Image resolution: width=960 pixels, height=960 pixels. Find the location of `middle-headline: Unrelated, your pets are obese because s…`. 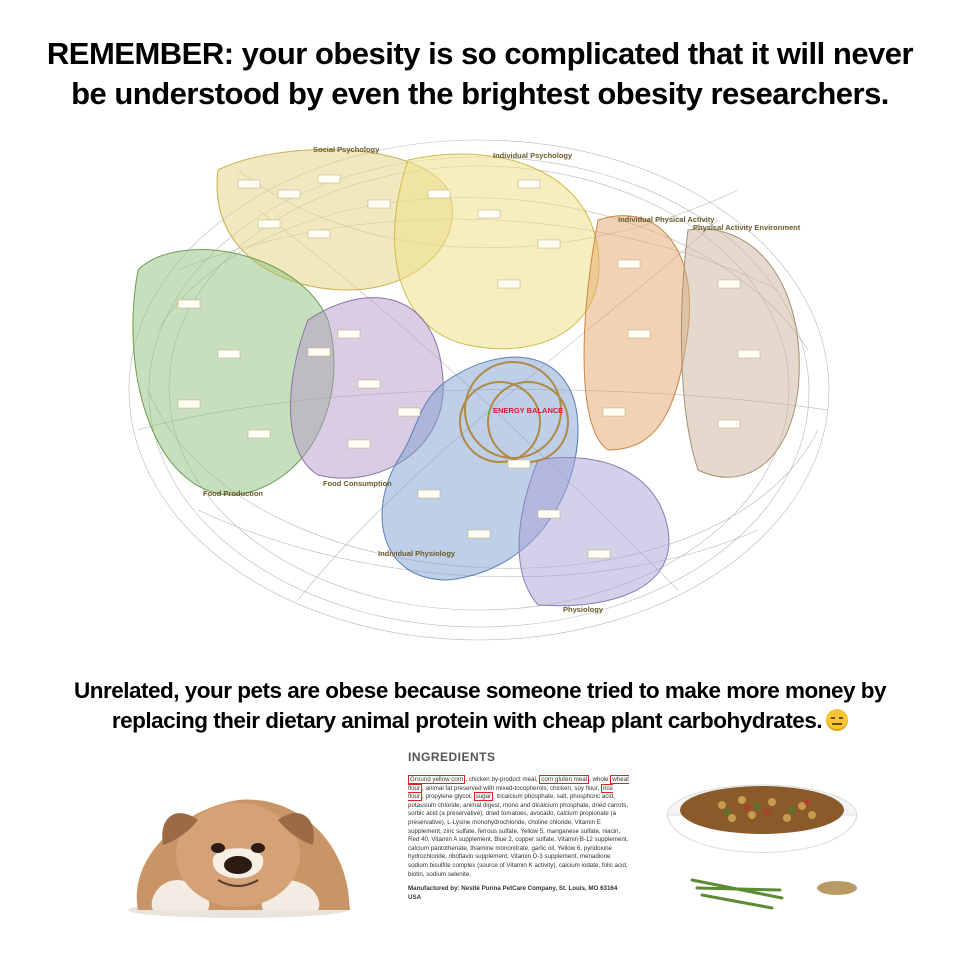

middle-headline: Unrelated, your pets are obese because s… is located at coordinates (480, 706).